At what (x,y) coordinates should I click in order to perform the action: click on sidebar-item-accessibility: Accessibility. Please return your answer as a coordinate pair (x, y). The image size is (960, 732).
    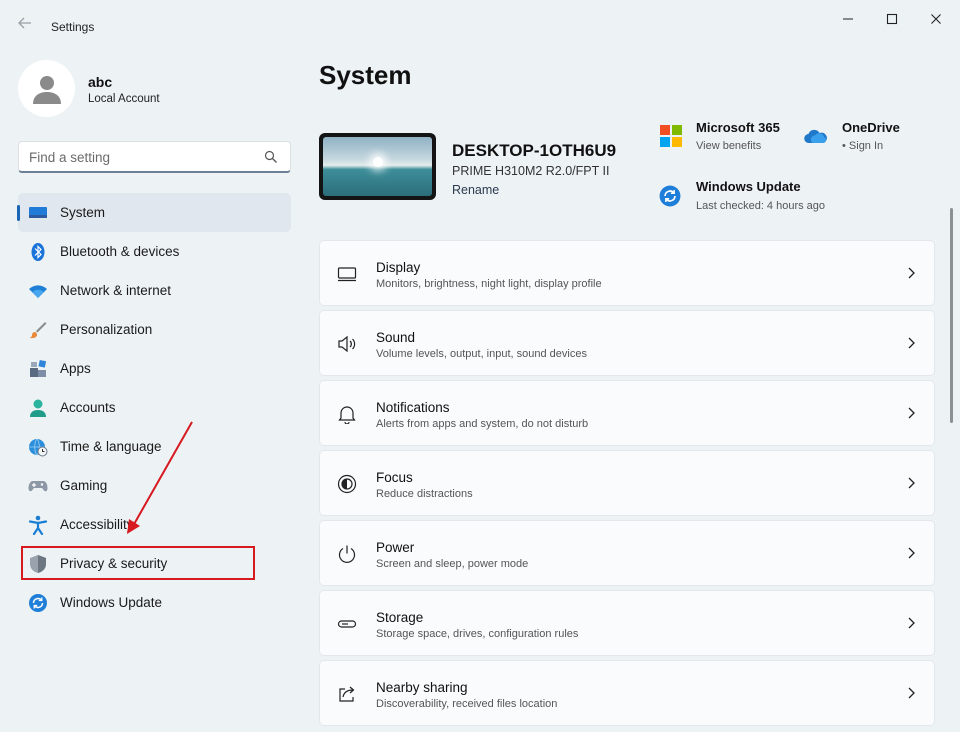
    Looking at the image, I should click on (154, 524).